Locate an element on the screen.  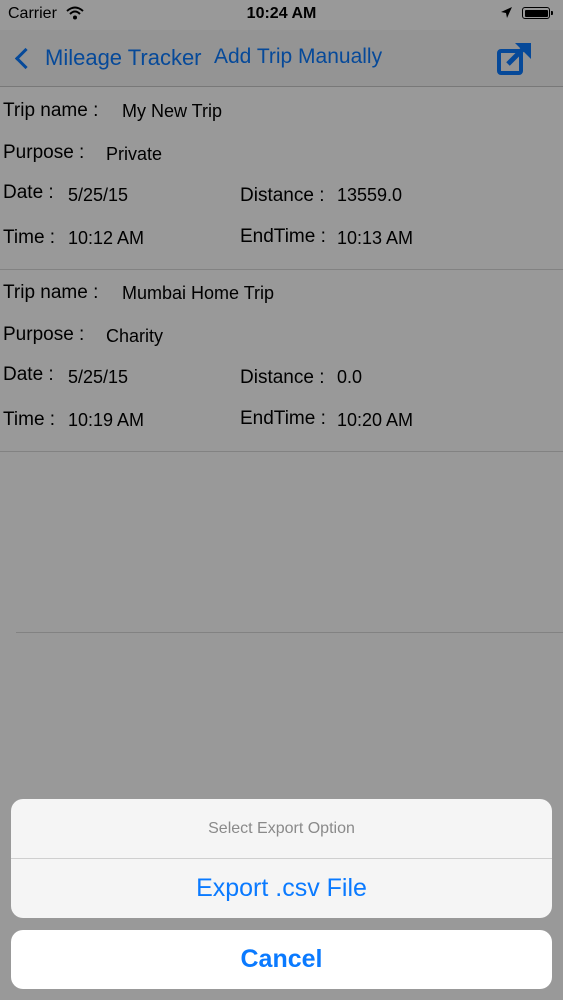
cancel-button: Cancel is located at coordinates (281, 959).